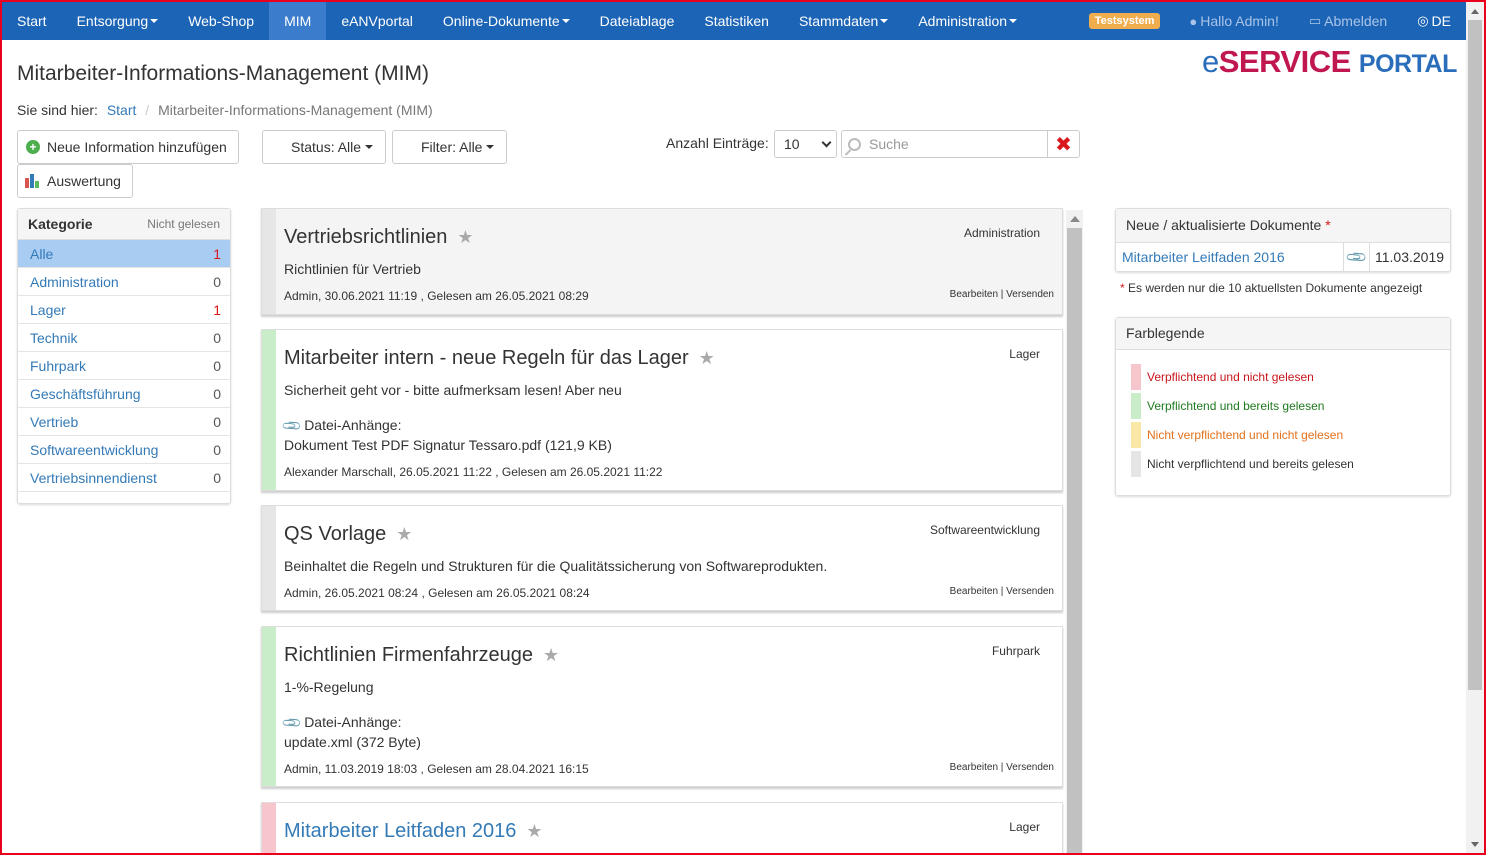  Describe the element at coordinates (967, 21) in the screenshot. I see `nav-administration: Administration` at that location.